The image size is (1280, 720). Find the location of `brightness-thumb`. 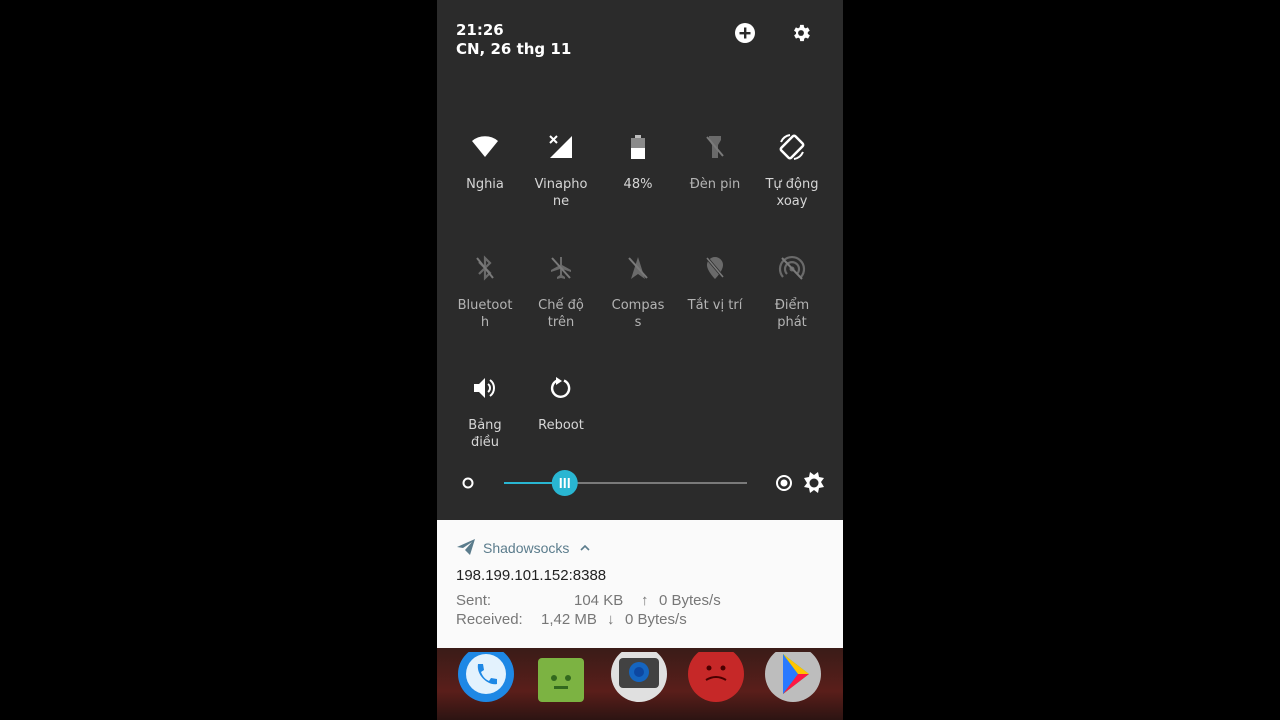

brightness-thumb is located at coordinates (564, 483).